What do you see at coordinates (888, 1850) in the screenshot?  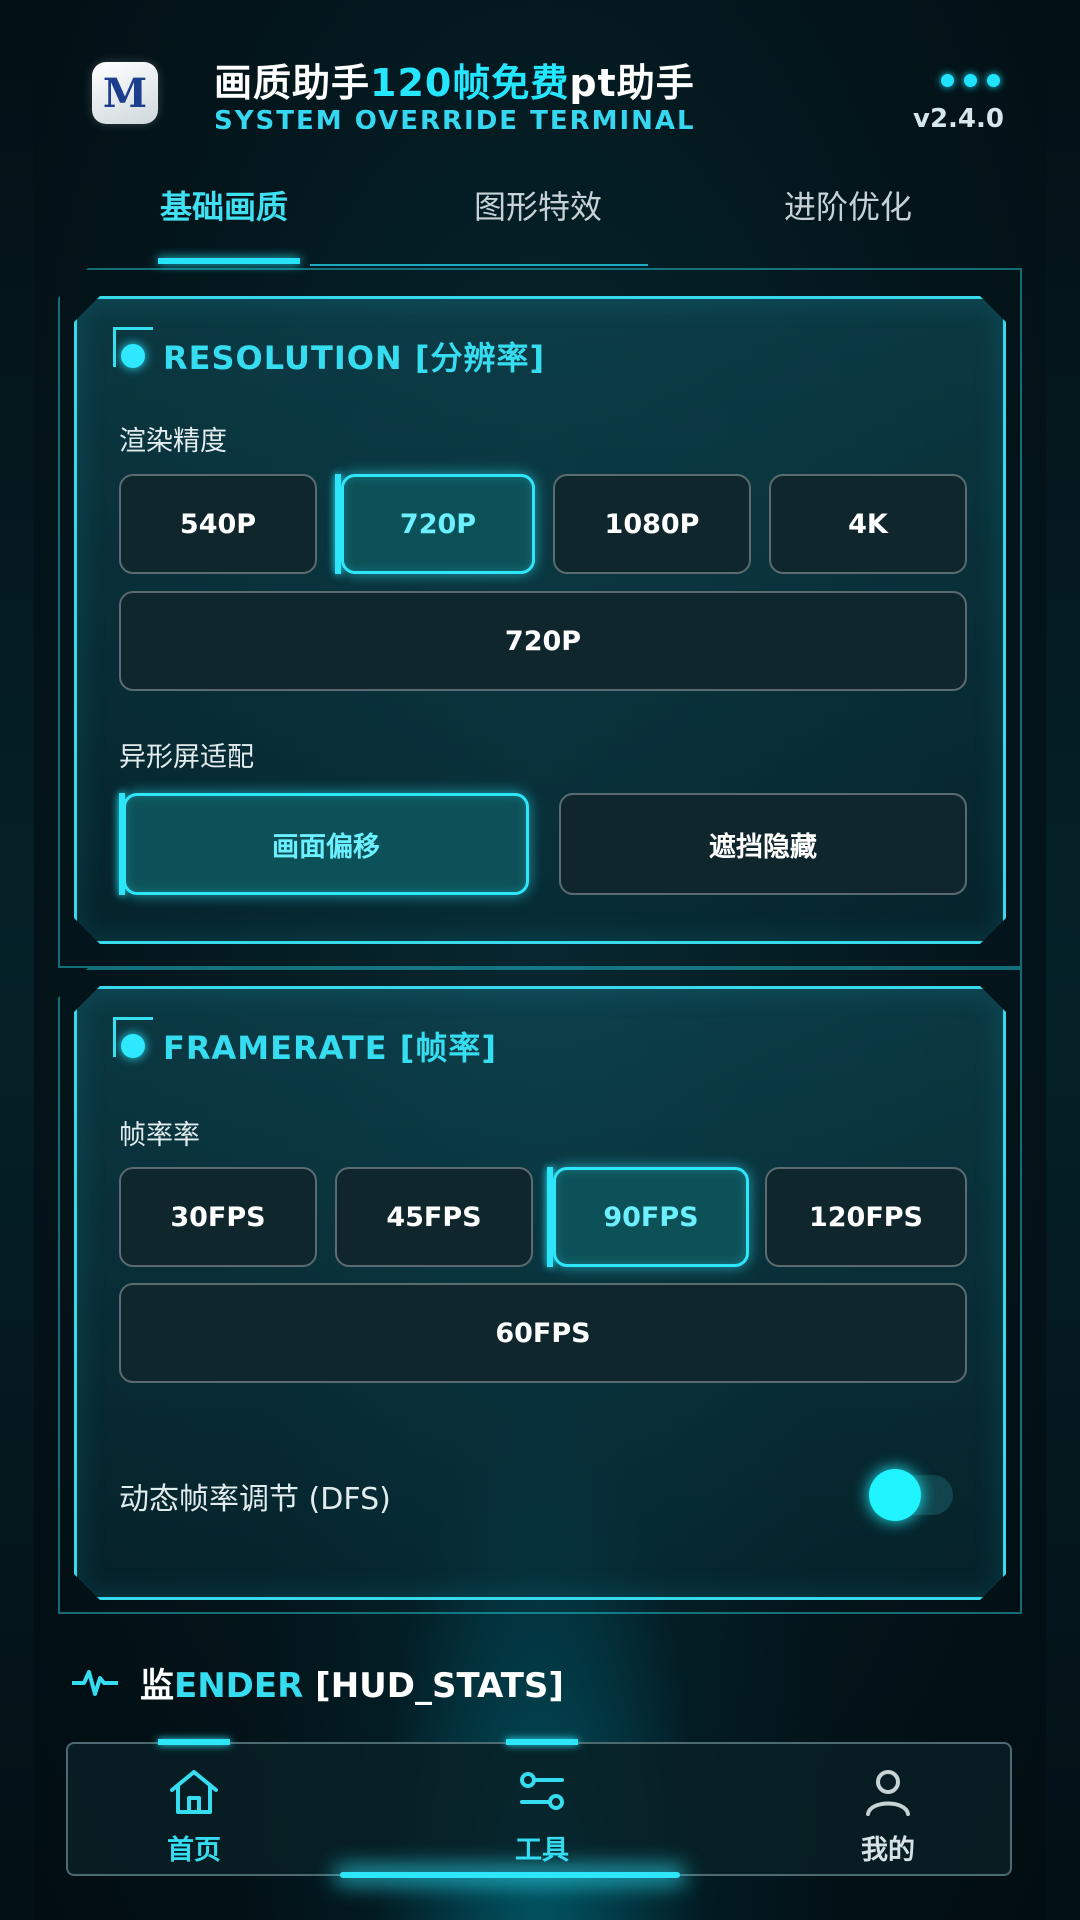 I see `nav-profile-label: 我的` at bounding box center [888, 1850].